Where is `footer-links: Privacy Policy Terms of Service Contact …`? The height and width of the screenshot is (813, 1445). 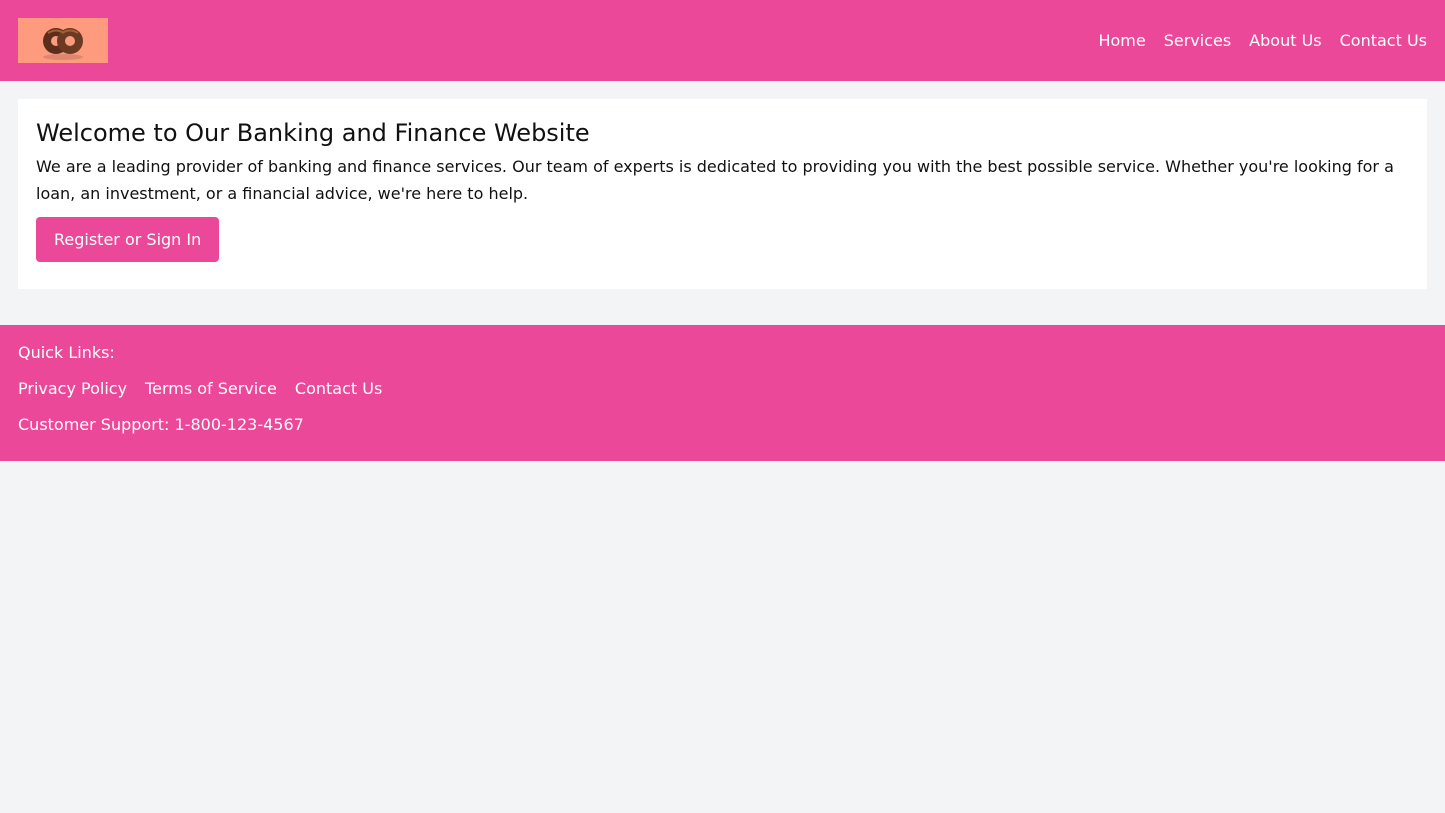 footer-links: Privacy Policy Terms of Service Contact … is located at coordinates (722, 389).